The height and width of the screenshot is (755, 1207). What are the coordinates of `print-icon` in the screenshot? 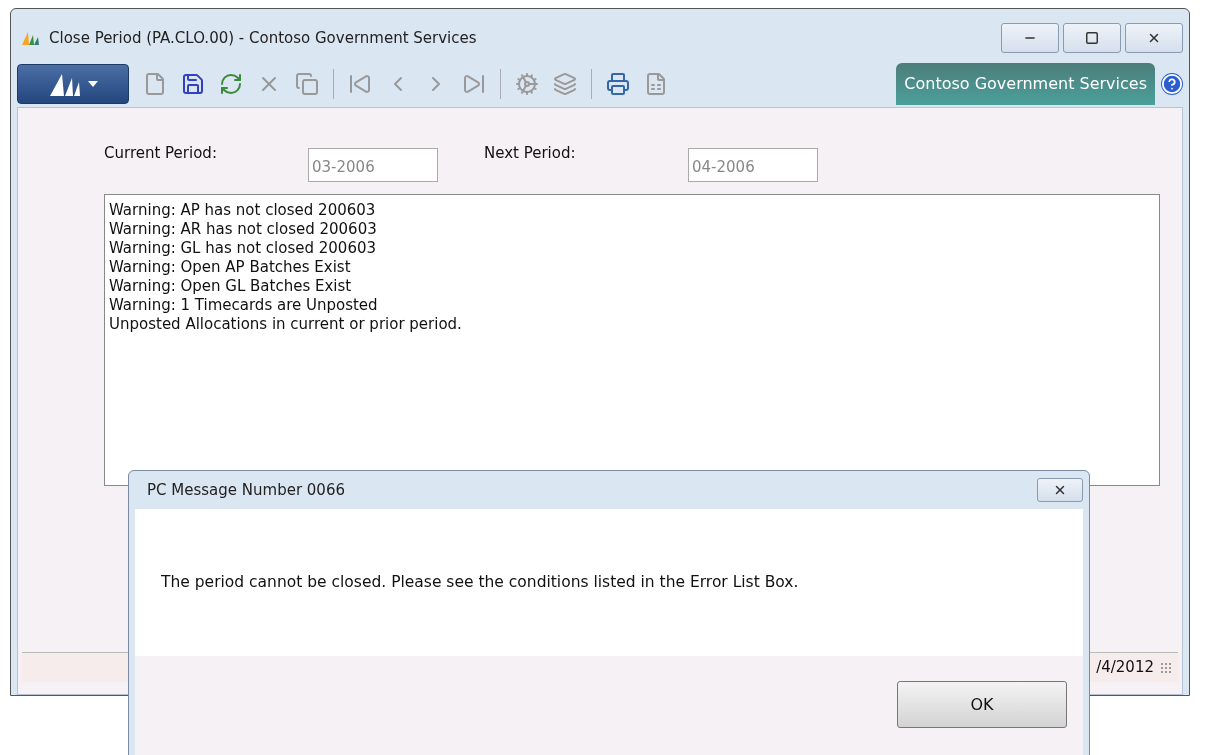 It's located at (618, 84).